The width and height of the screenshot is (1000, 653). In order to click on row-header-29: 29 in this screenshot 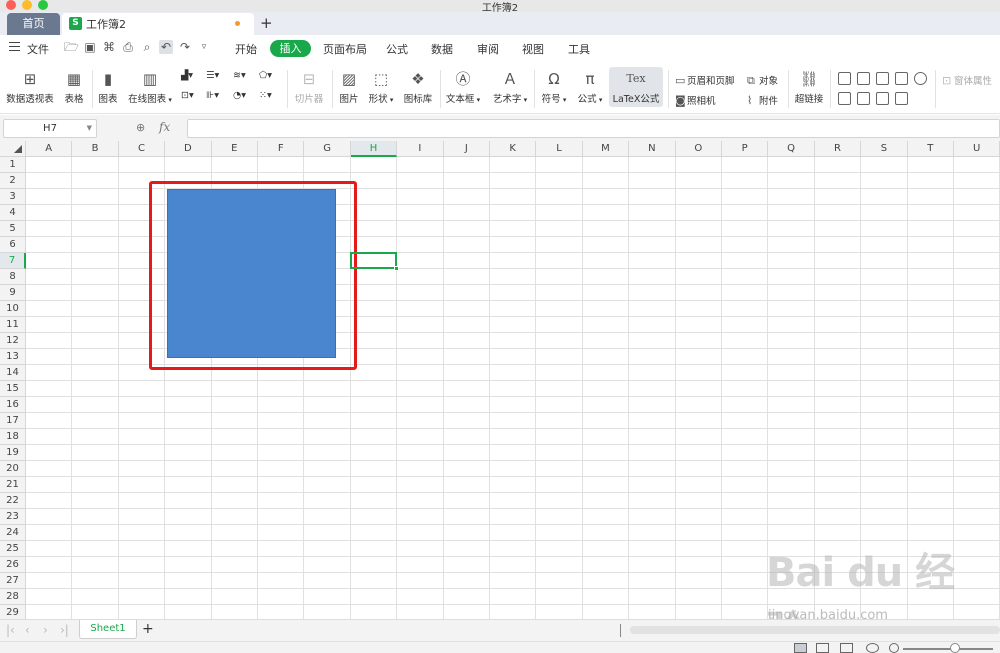, I will do `click(13, 612)`.